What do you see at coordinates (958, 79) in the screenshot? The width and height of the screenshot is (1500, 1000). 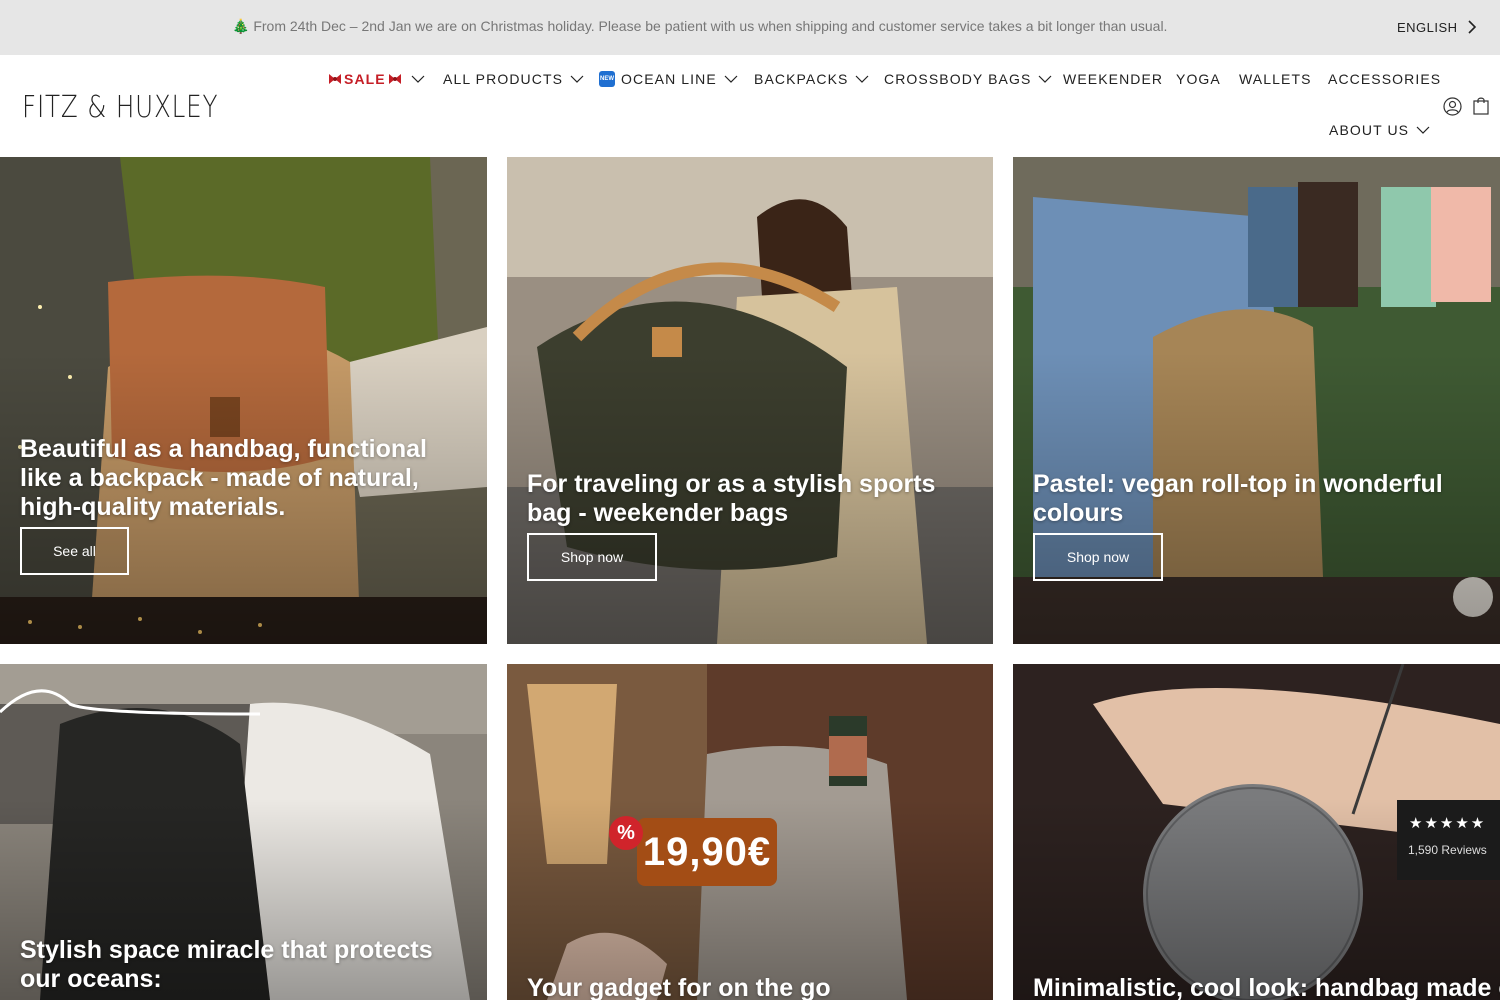 I see `nav-label-crossbody-bags: CROSSBODY BAGS` at bounding box center [958, 79].